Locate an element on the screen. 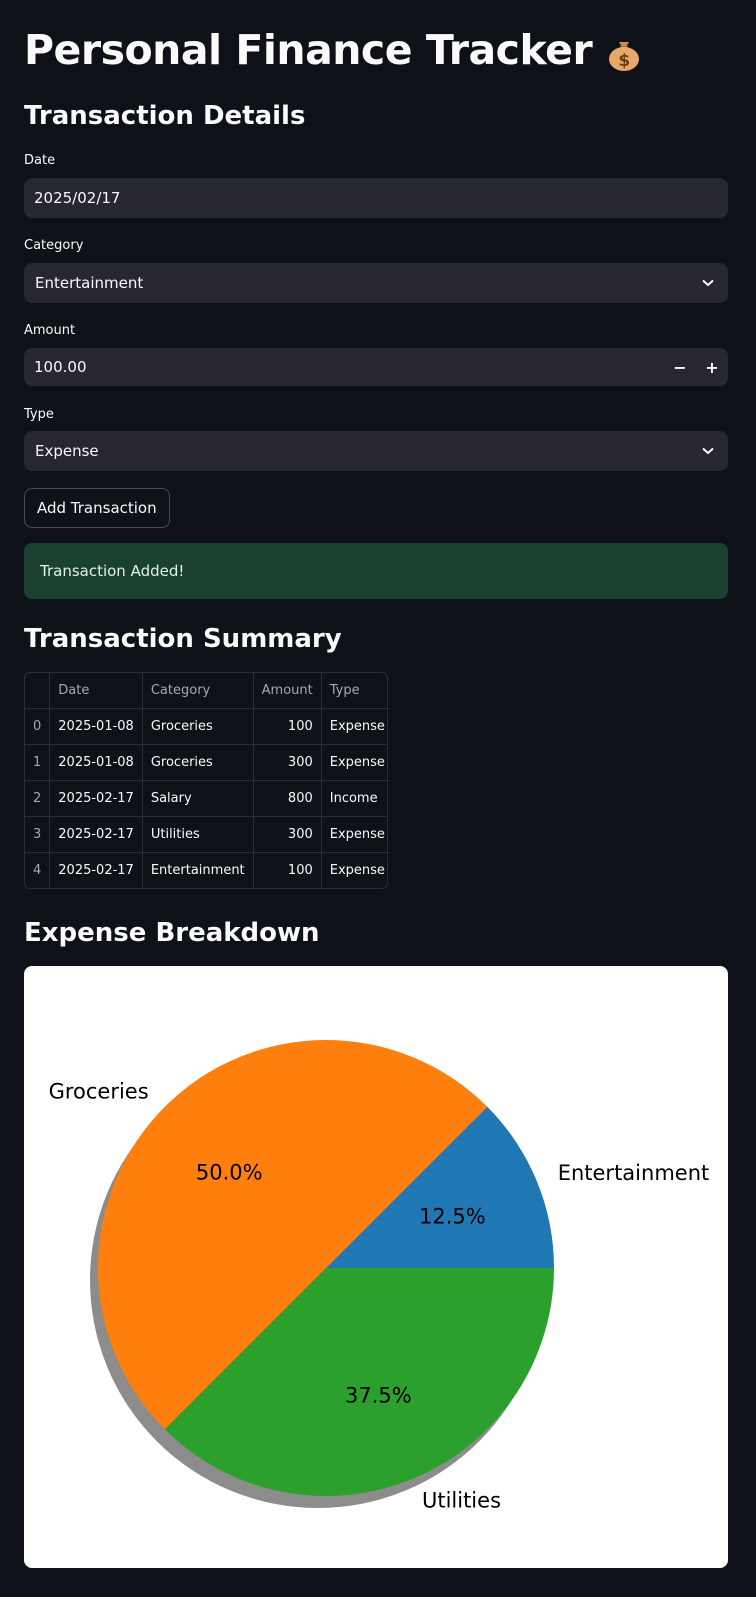  add-transaction-button: Add Transaction is located at coordinates (97, 508).